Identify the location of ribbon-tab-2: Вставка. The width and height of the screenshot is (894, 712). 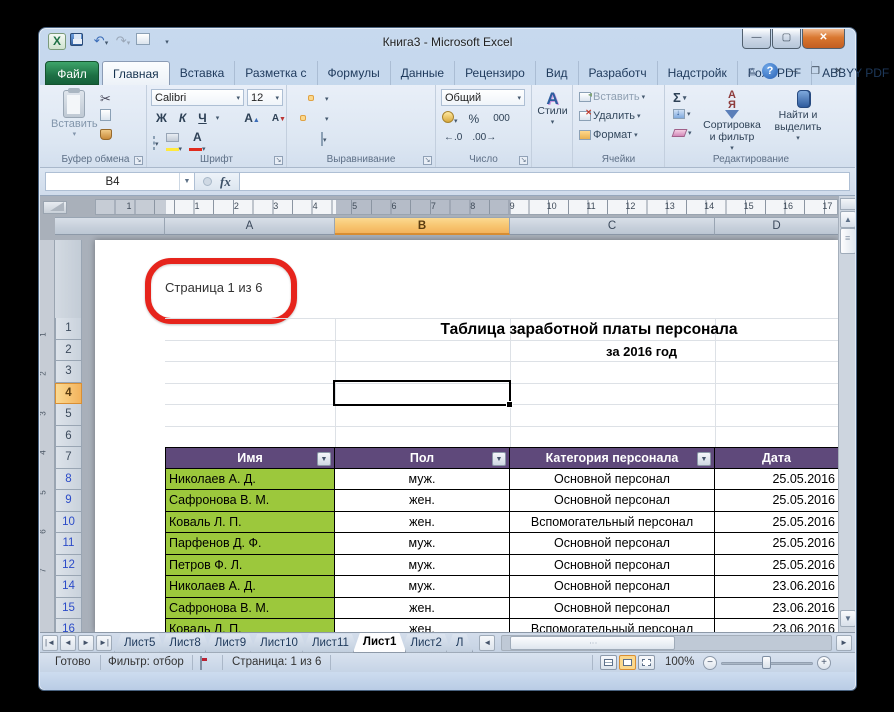
(203, 73).